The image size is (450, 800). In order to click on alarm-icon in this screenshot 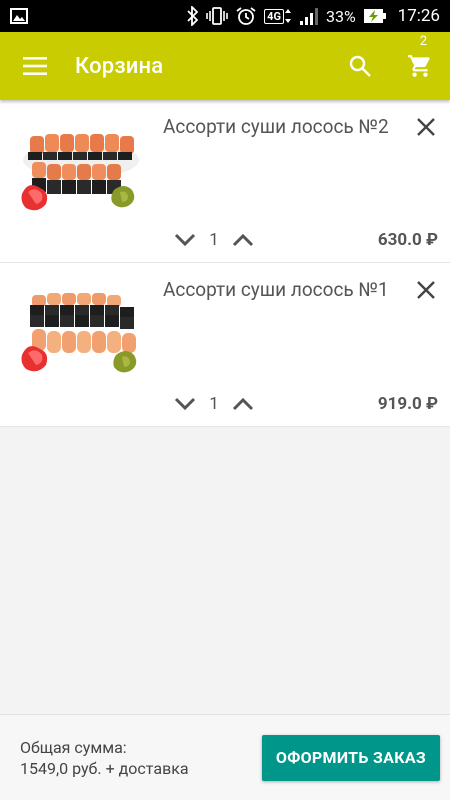, I will do `click(246, 16)`.